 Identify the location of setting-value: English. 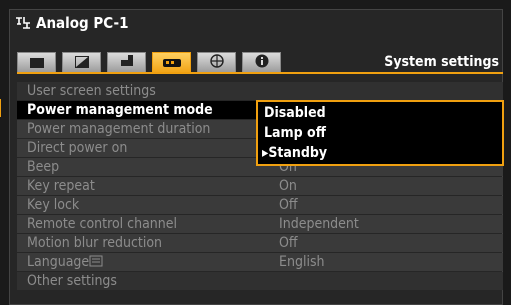
(302, 262).